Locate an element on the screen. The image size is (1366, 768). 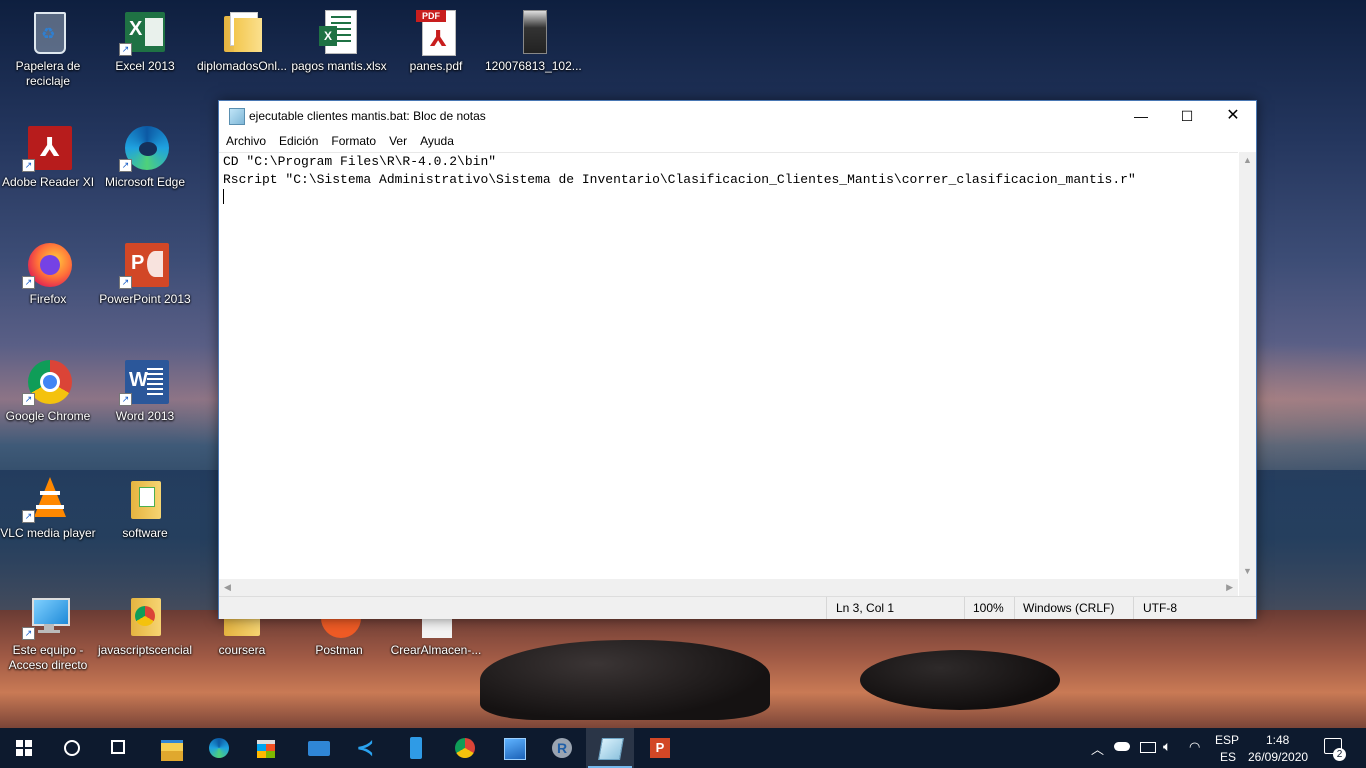
taskbar-chrome is located at coordinates (465, 748).